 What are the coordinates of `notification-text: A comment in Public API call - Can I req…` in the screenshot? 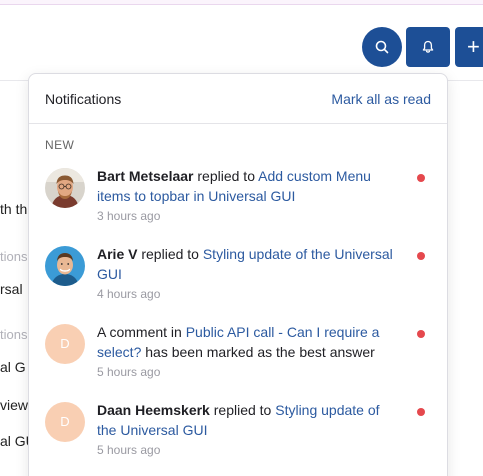 It's located at (247, 351).